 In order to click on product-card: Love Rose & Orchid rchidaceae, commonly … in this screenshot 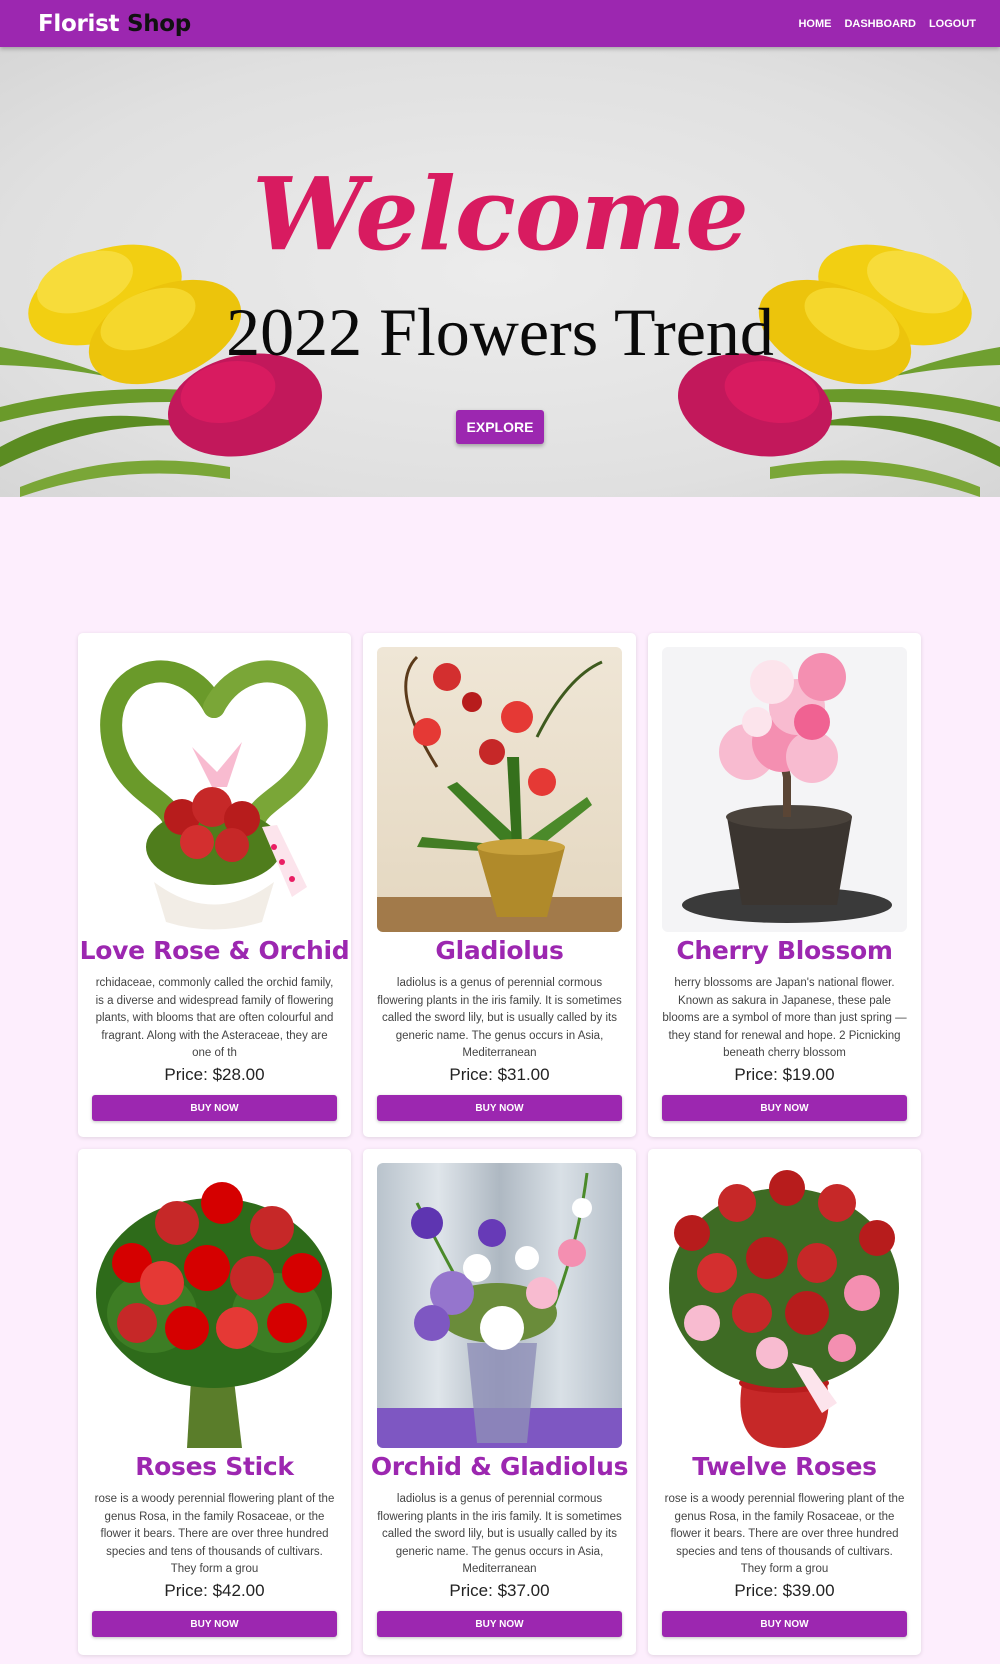, I will do `click(214, 885)`.